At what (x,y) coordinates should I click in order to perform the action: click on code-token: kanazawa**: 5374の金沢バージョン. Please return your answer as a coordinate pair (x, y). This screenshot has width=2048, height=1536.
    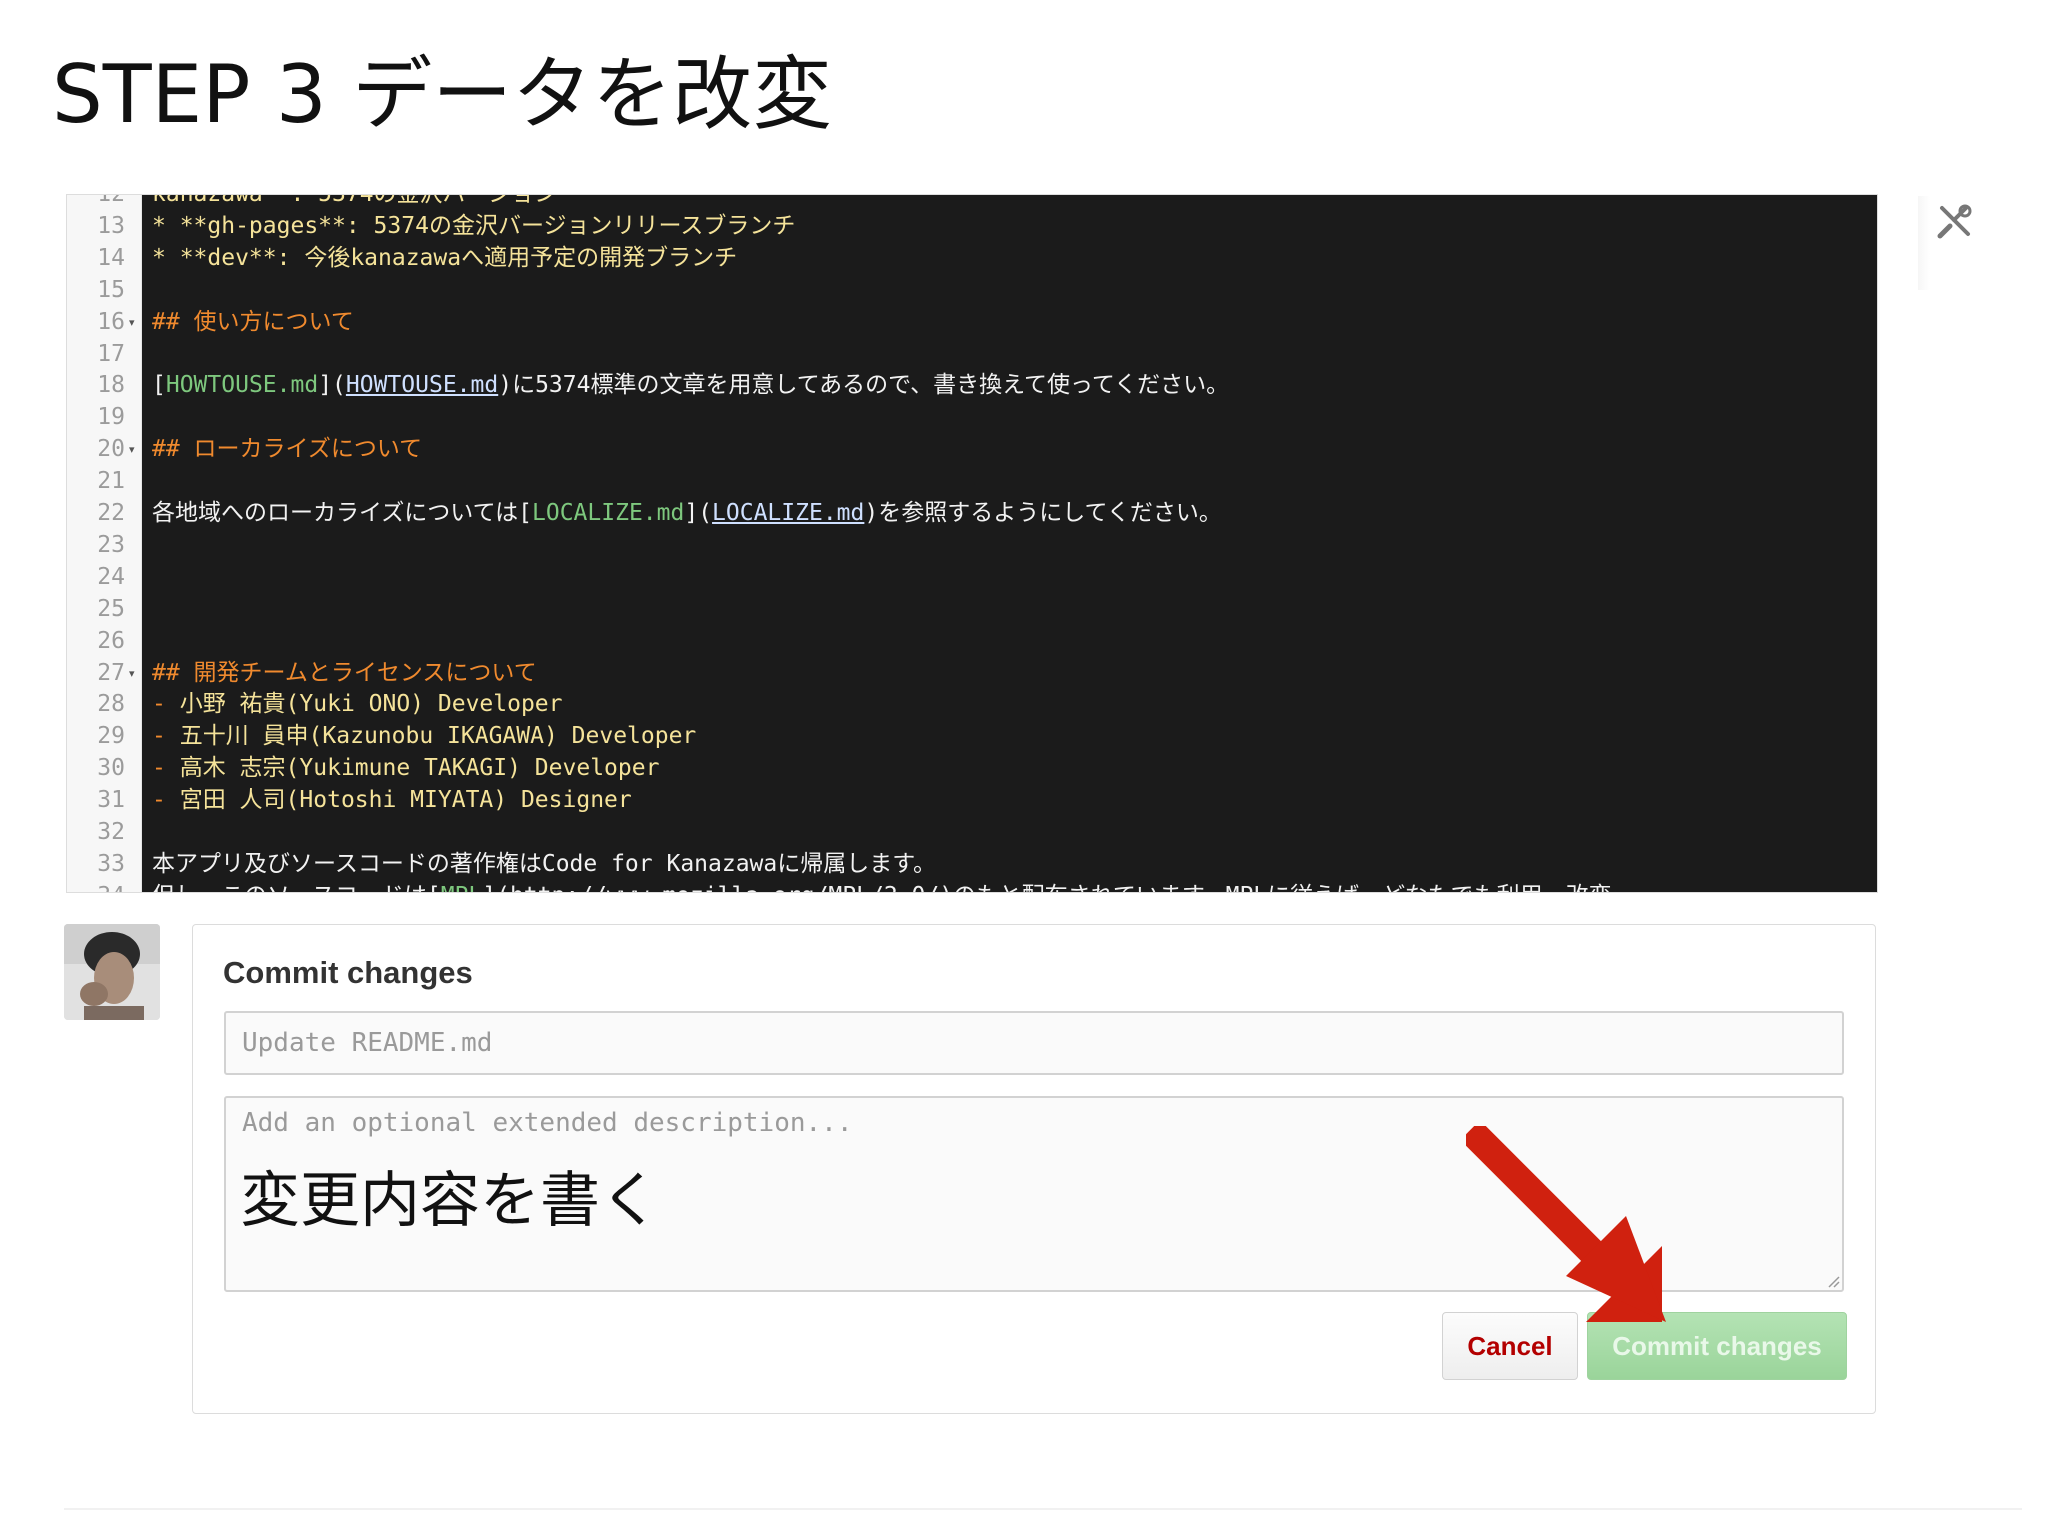
    Looking at the image, I should click on (354, 201).